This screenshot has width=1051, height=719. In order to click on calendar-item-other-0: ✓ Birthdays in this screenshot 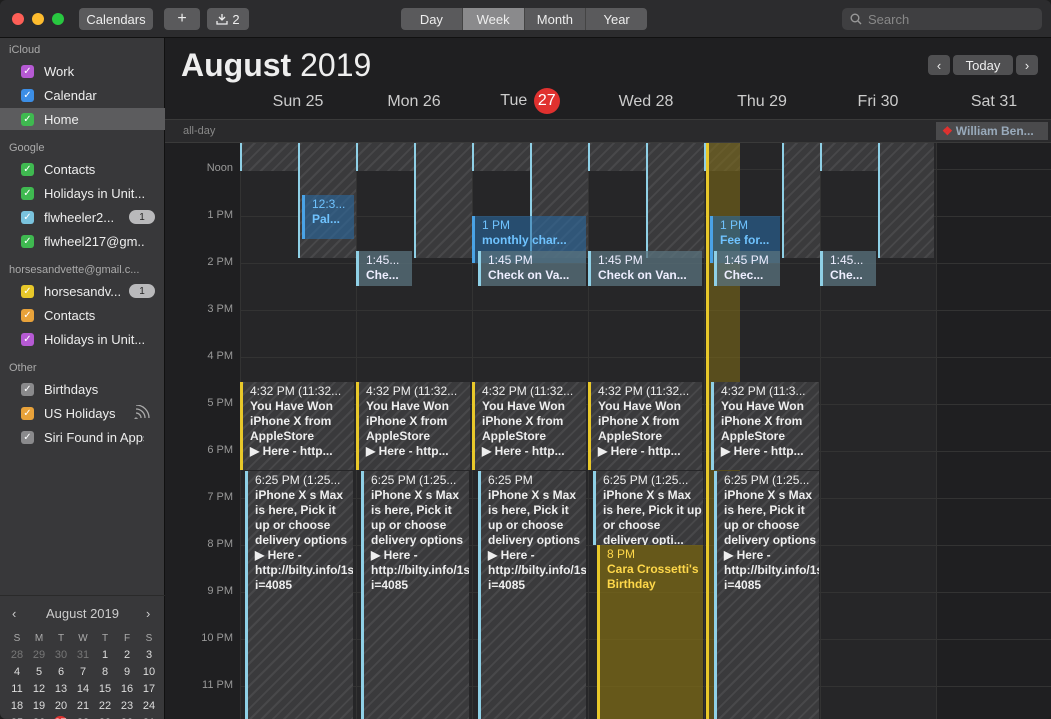, I will do `click(82, 389)`.